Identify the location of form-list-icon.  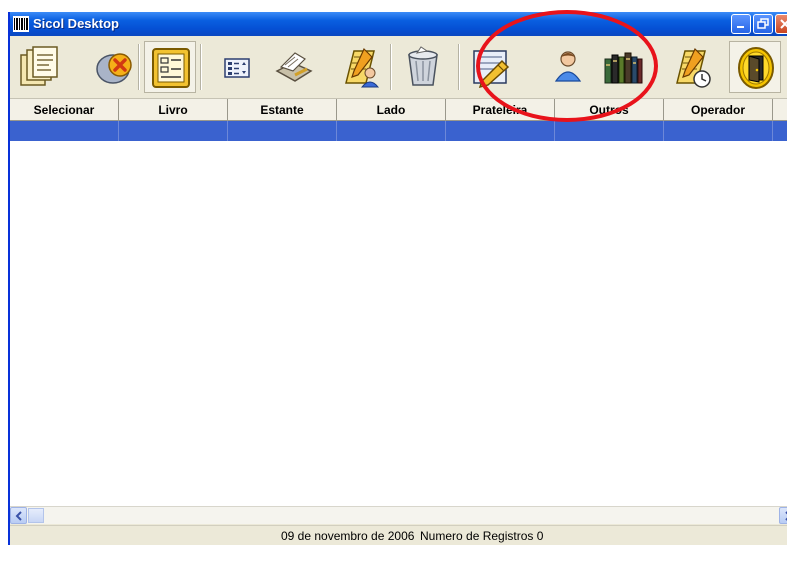
(171, 68).